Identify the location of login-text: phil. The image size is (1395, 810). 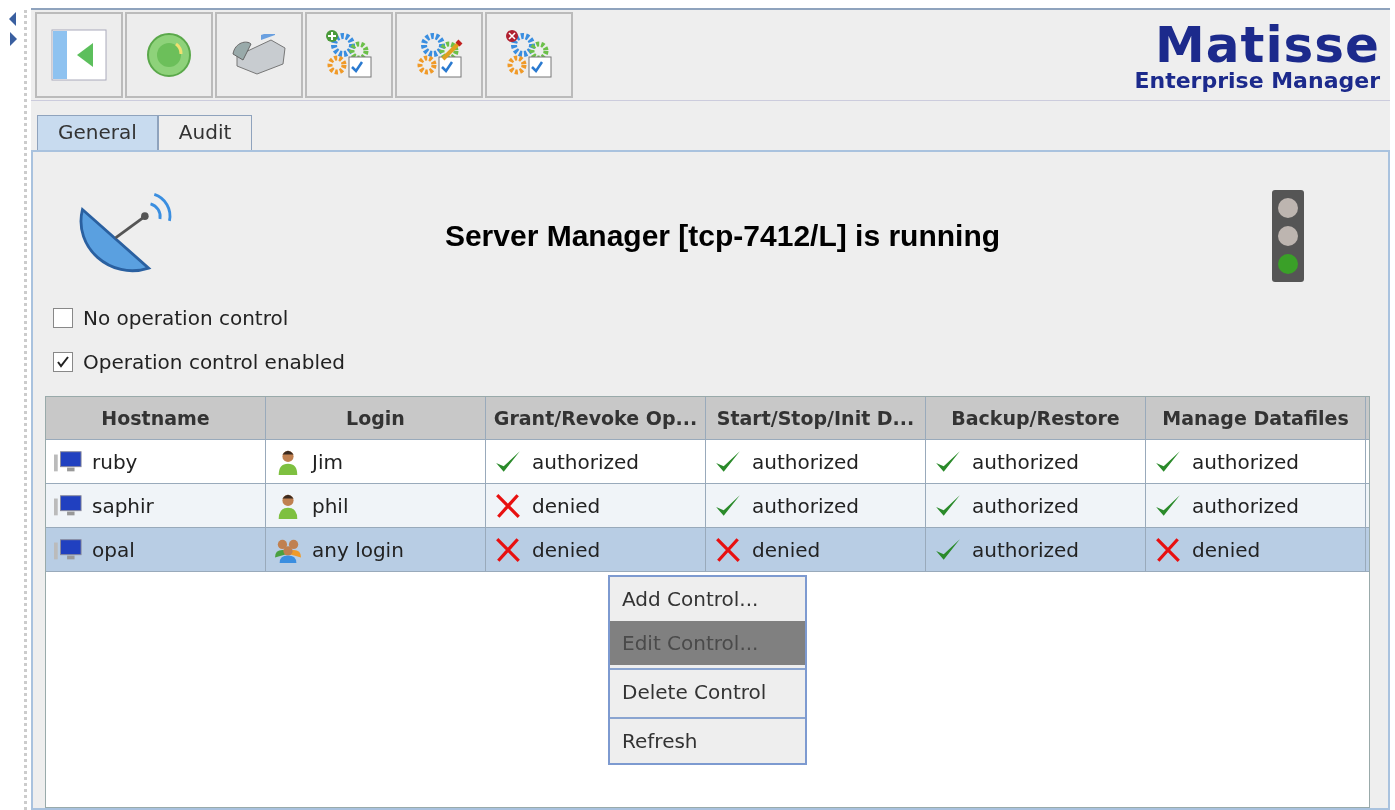
(330, 505).